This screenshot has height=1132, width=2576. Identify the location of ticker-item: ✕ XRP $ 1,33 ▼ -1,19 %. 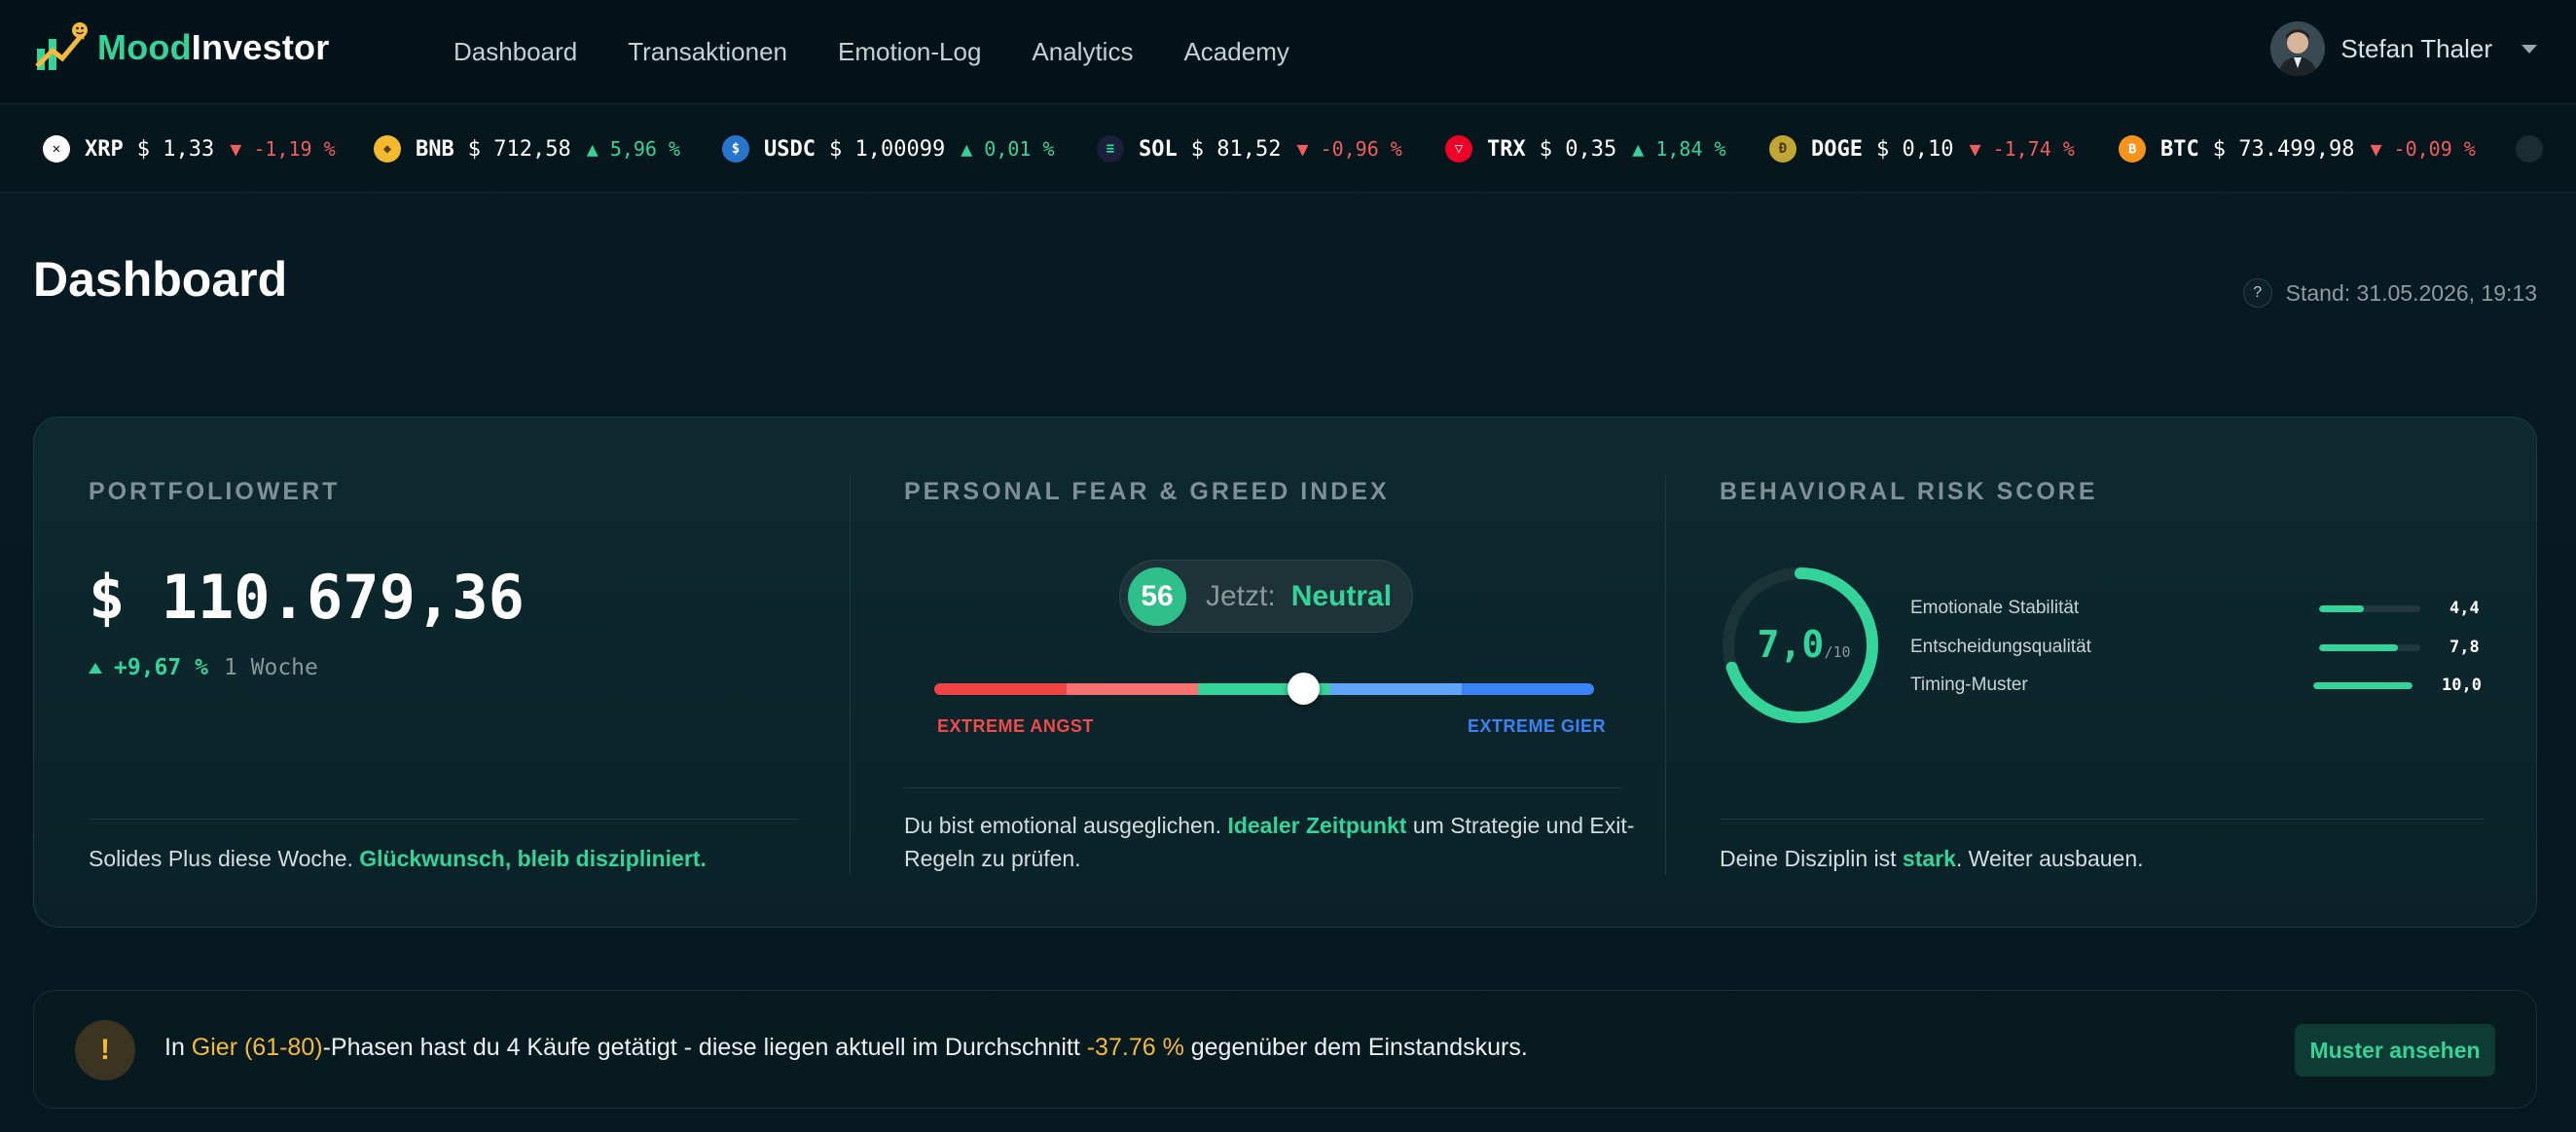
(189, 148).